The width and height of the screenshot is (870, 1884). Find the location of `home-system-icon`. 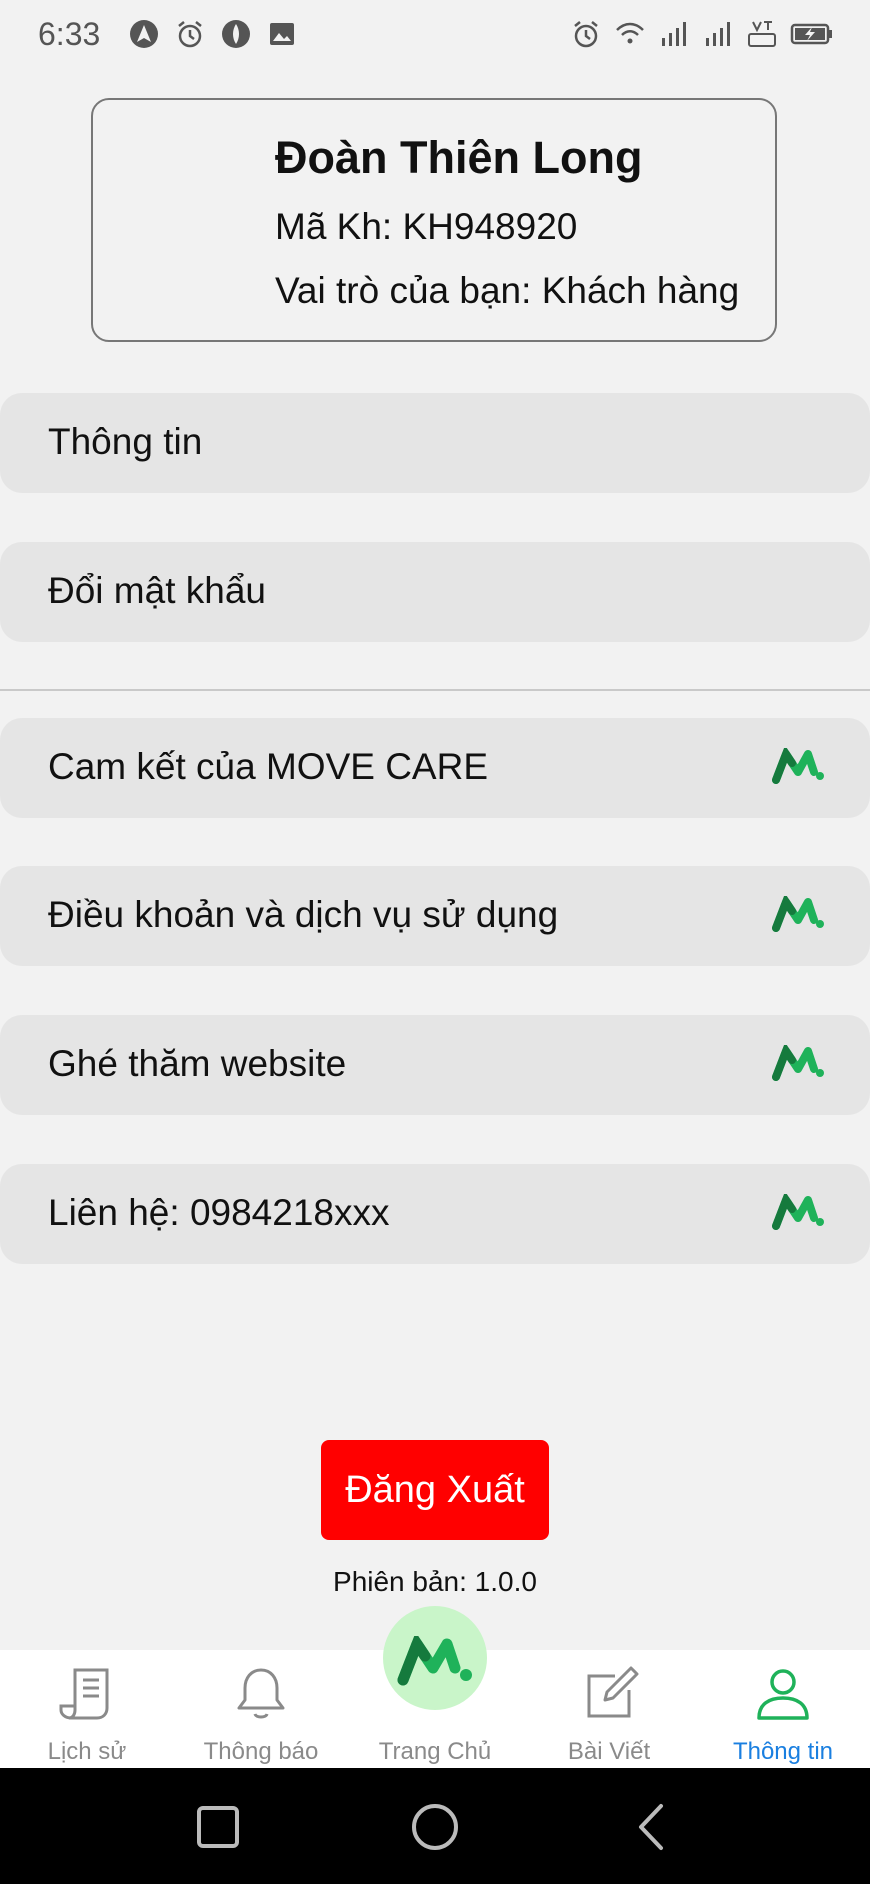

home-system-icon is located at coordinates (435, 1827).